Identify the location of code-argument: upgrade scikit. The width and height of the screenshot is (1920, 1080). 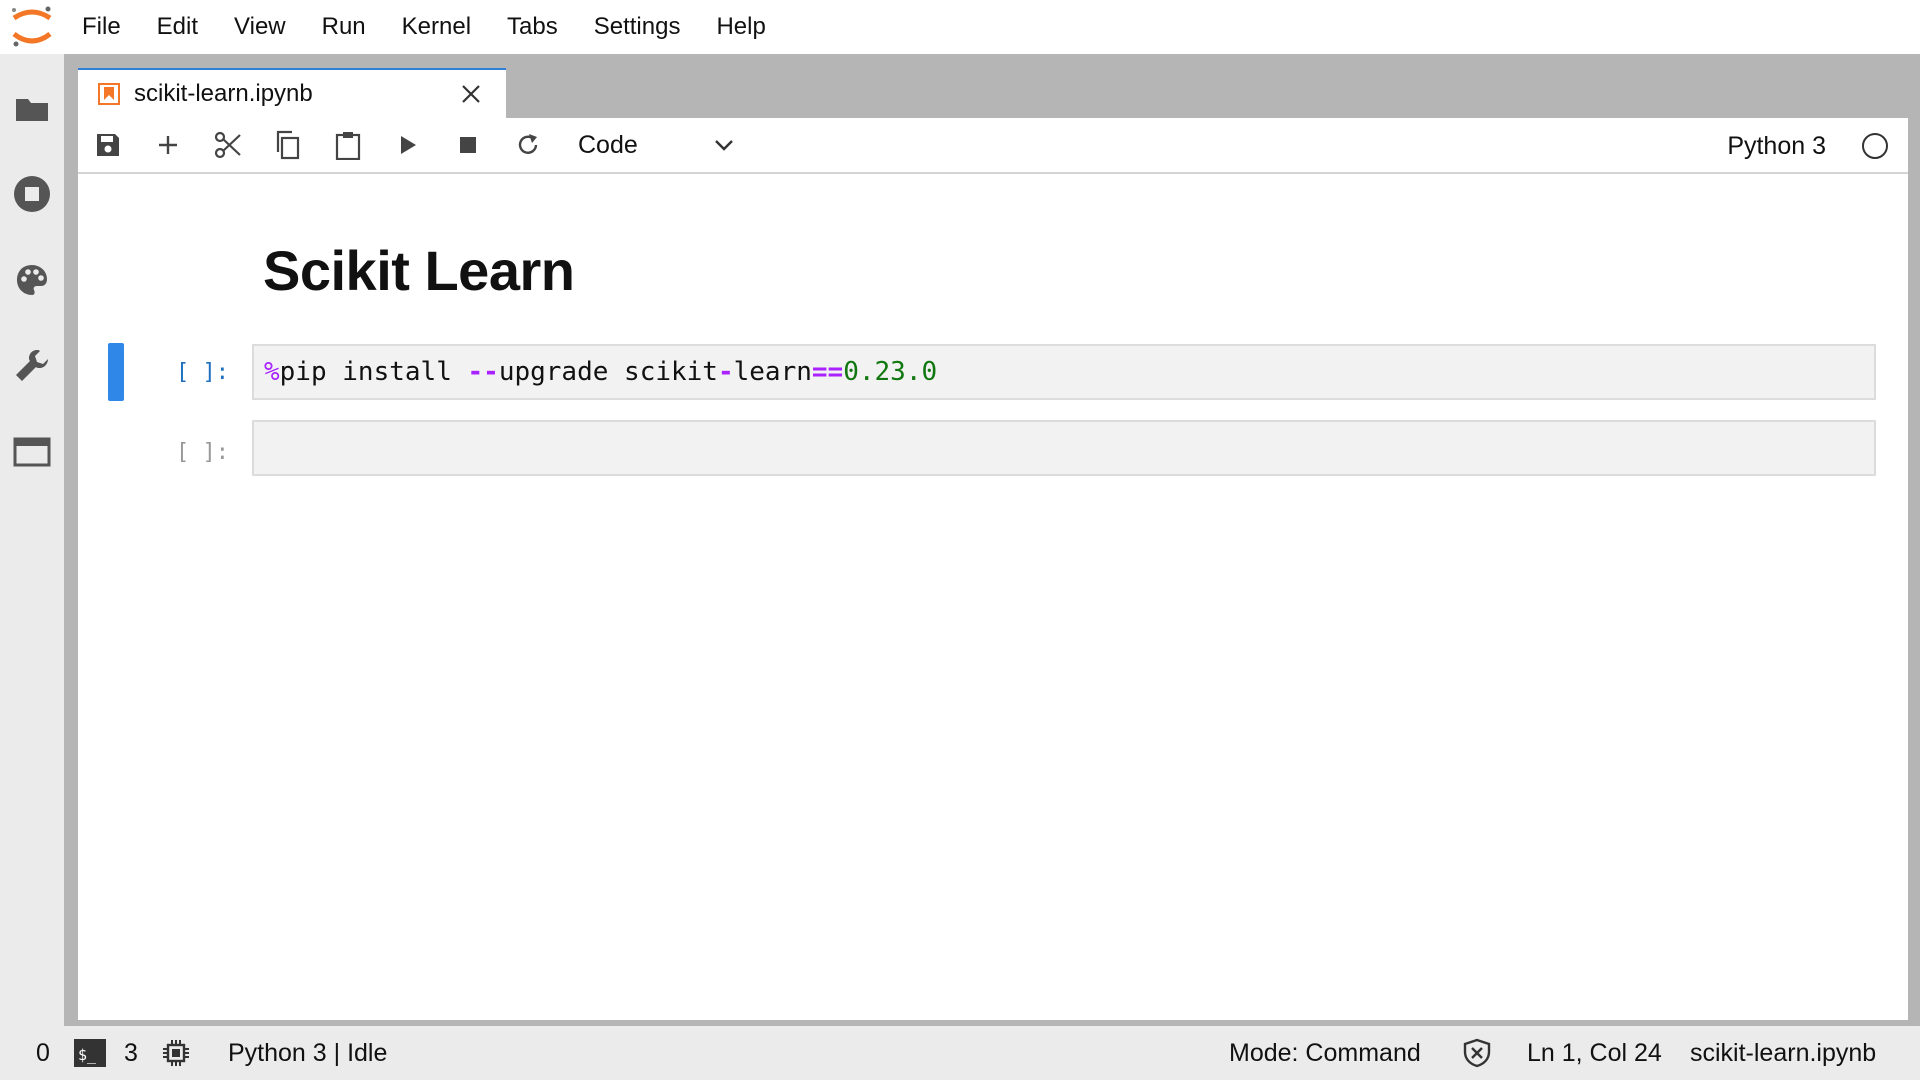
(608, 372).